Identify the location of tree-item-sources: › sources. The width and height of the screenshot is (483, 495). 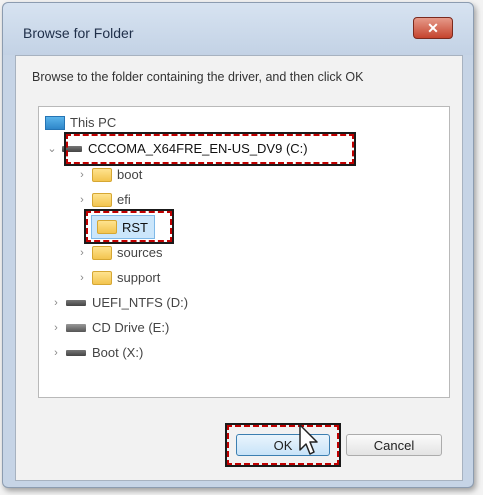
(119, 252).